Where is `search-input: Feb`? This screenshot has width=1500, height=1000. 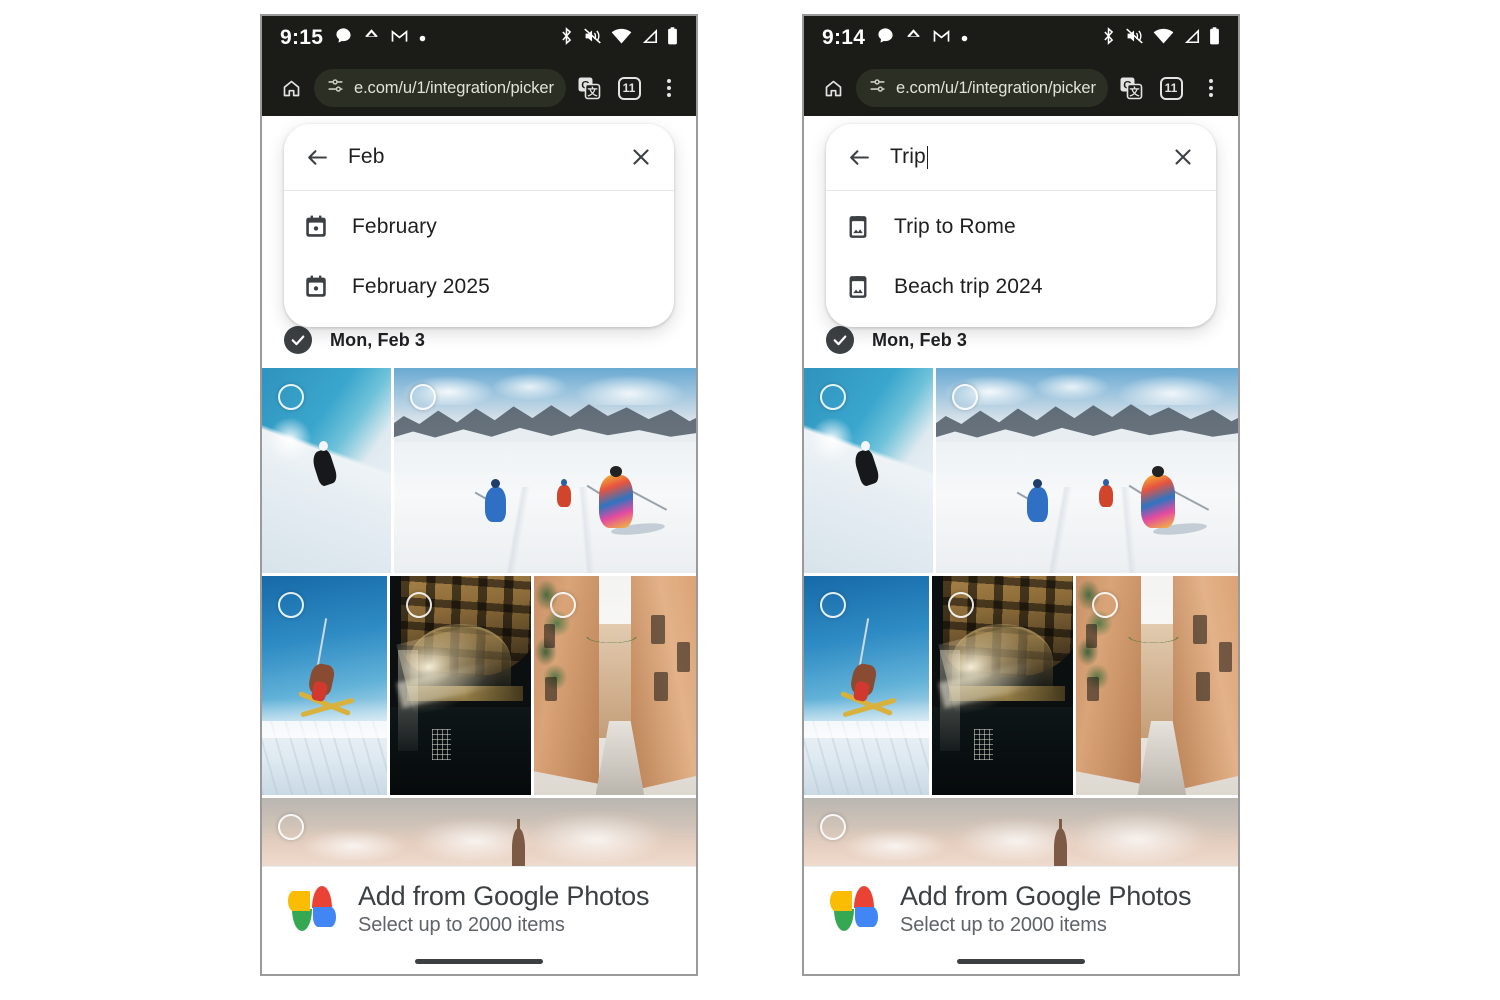 search-input: Feb is located at coordinates (479, 157).